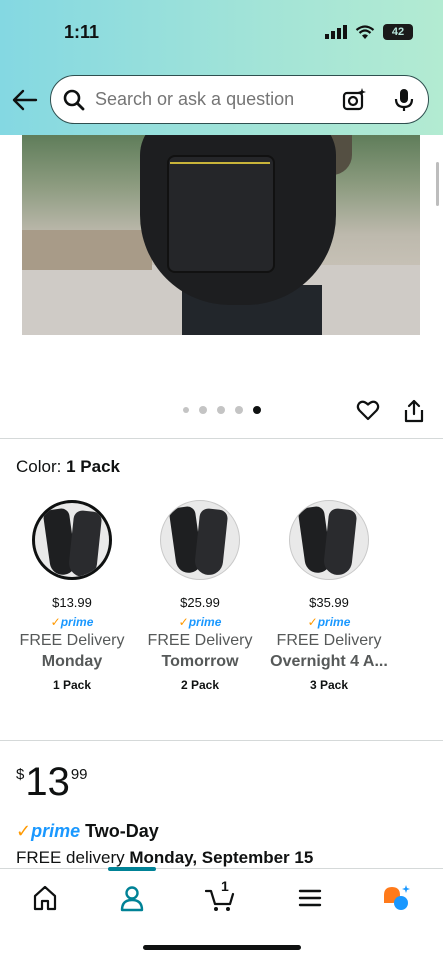 Image resolution: width=443 pixels, height=960 pixels. Describe the element at coordinates (79, 774) in the screenshot. I see `price-fraction: 99` at that location.